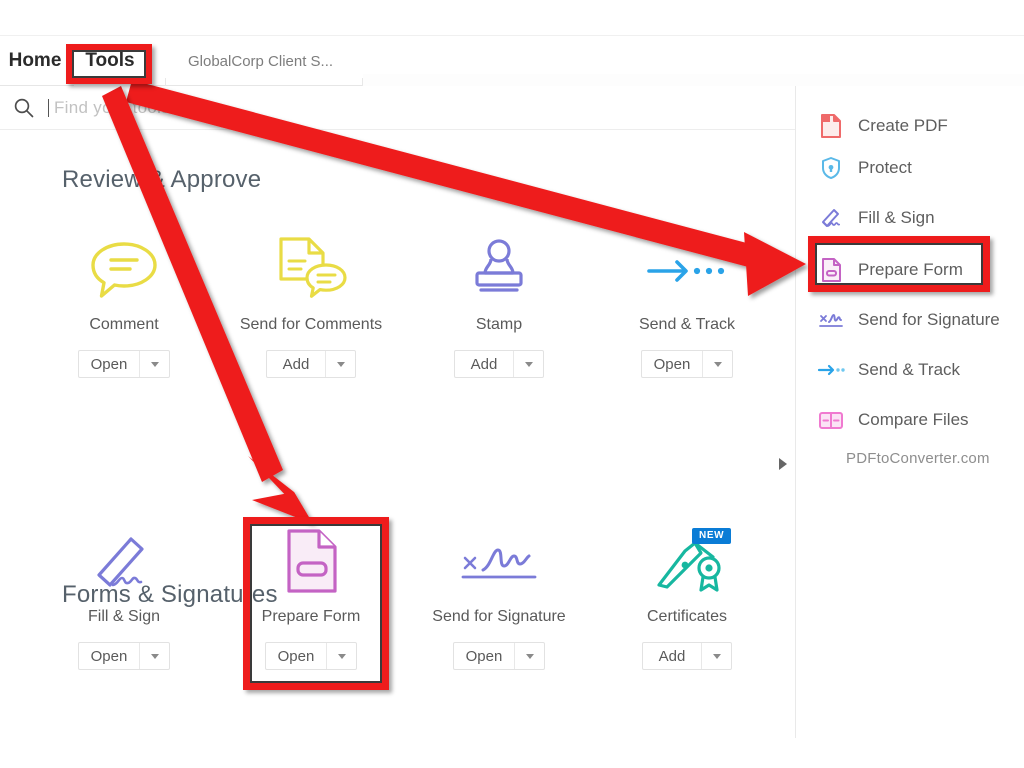 Image resolution: width=1024 pixels, height=768 pixels. I want to click on sidebar-item-compare-files: Compare Files, so click(920, 420).